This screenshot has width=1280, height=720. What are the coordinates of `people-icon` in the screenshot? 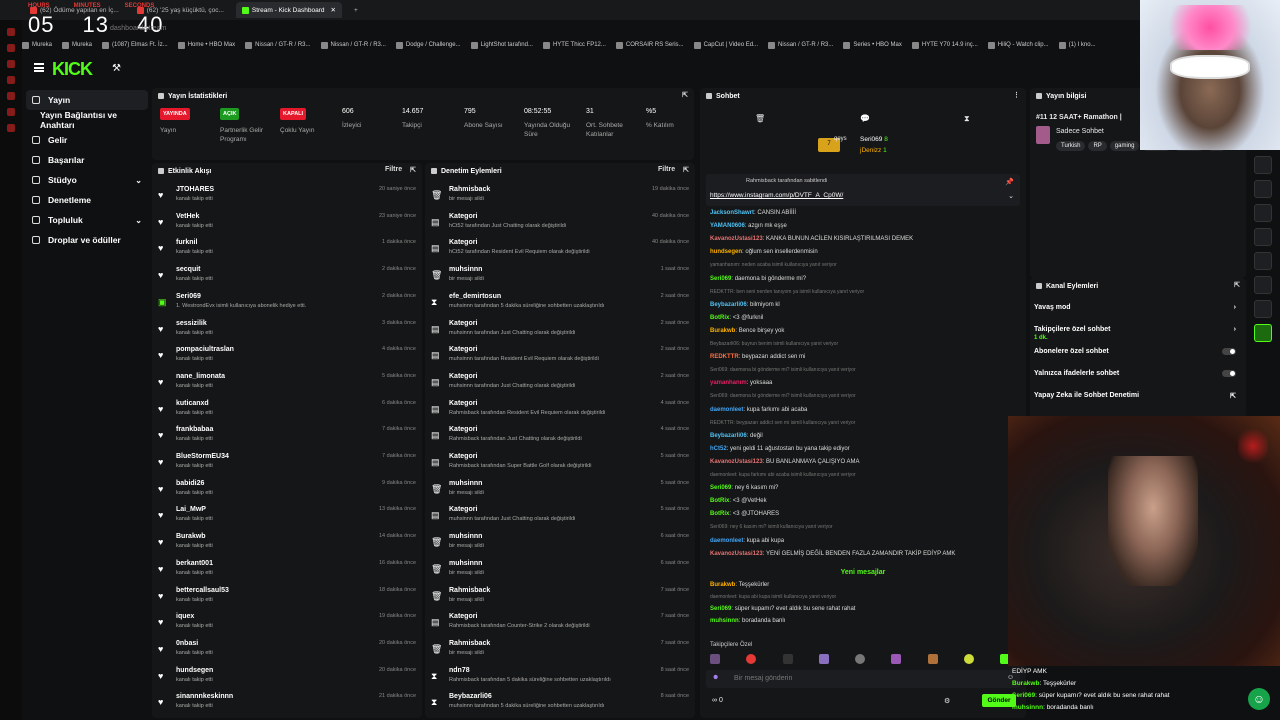 It's located at (1263, 309).